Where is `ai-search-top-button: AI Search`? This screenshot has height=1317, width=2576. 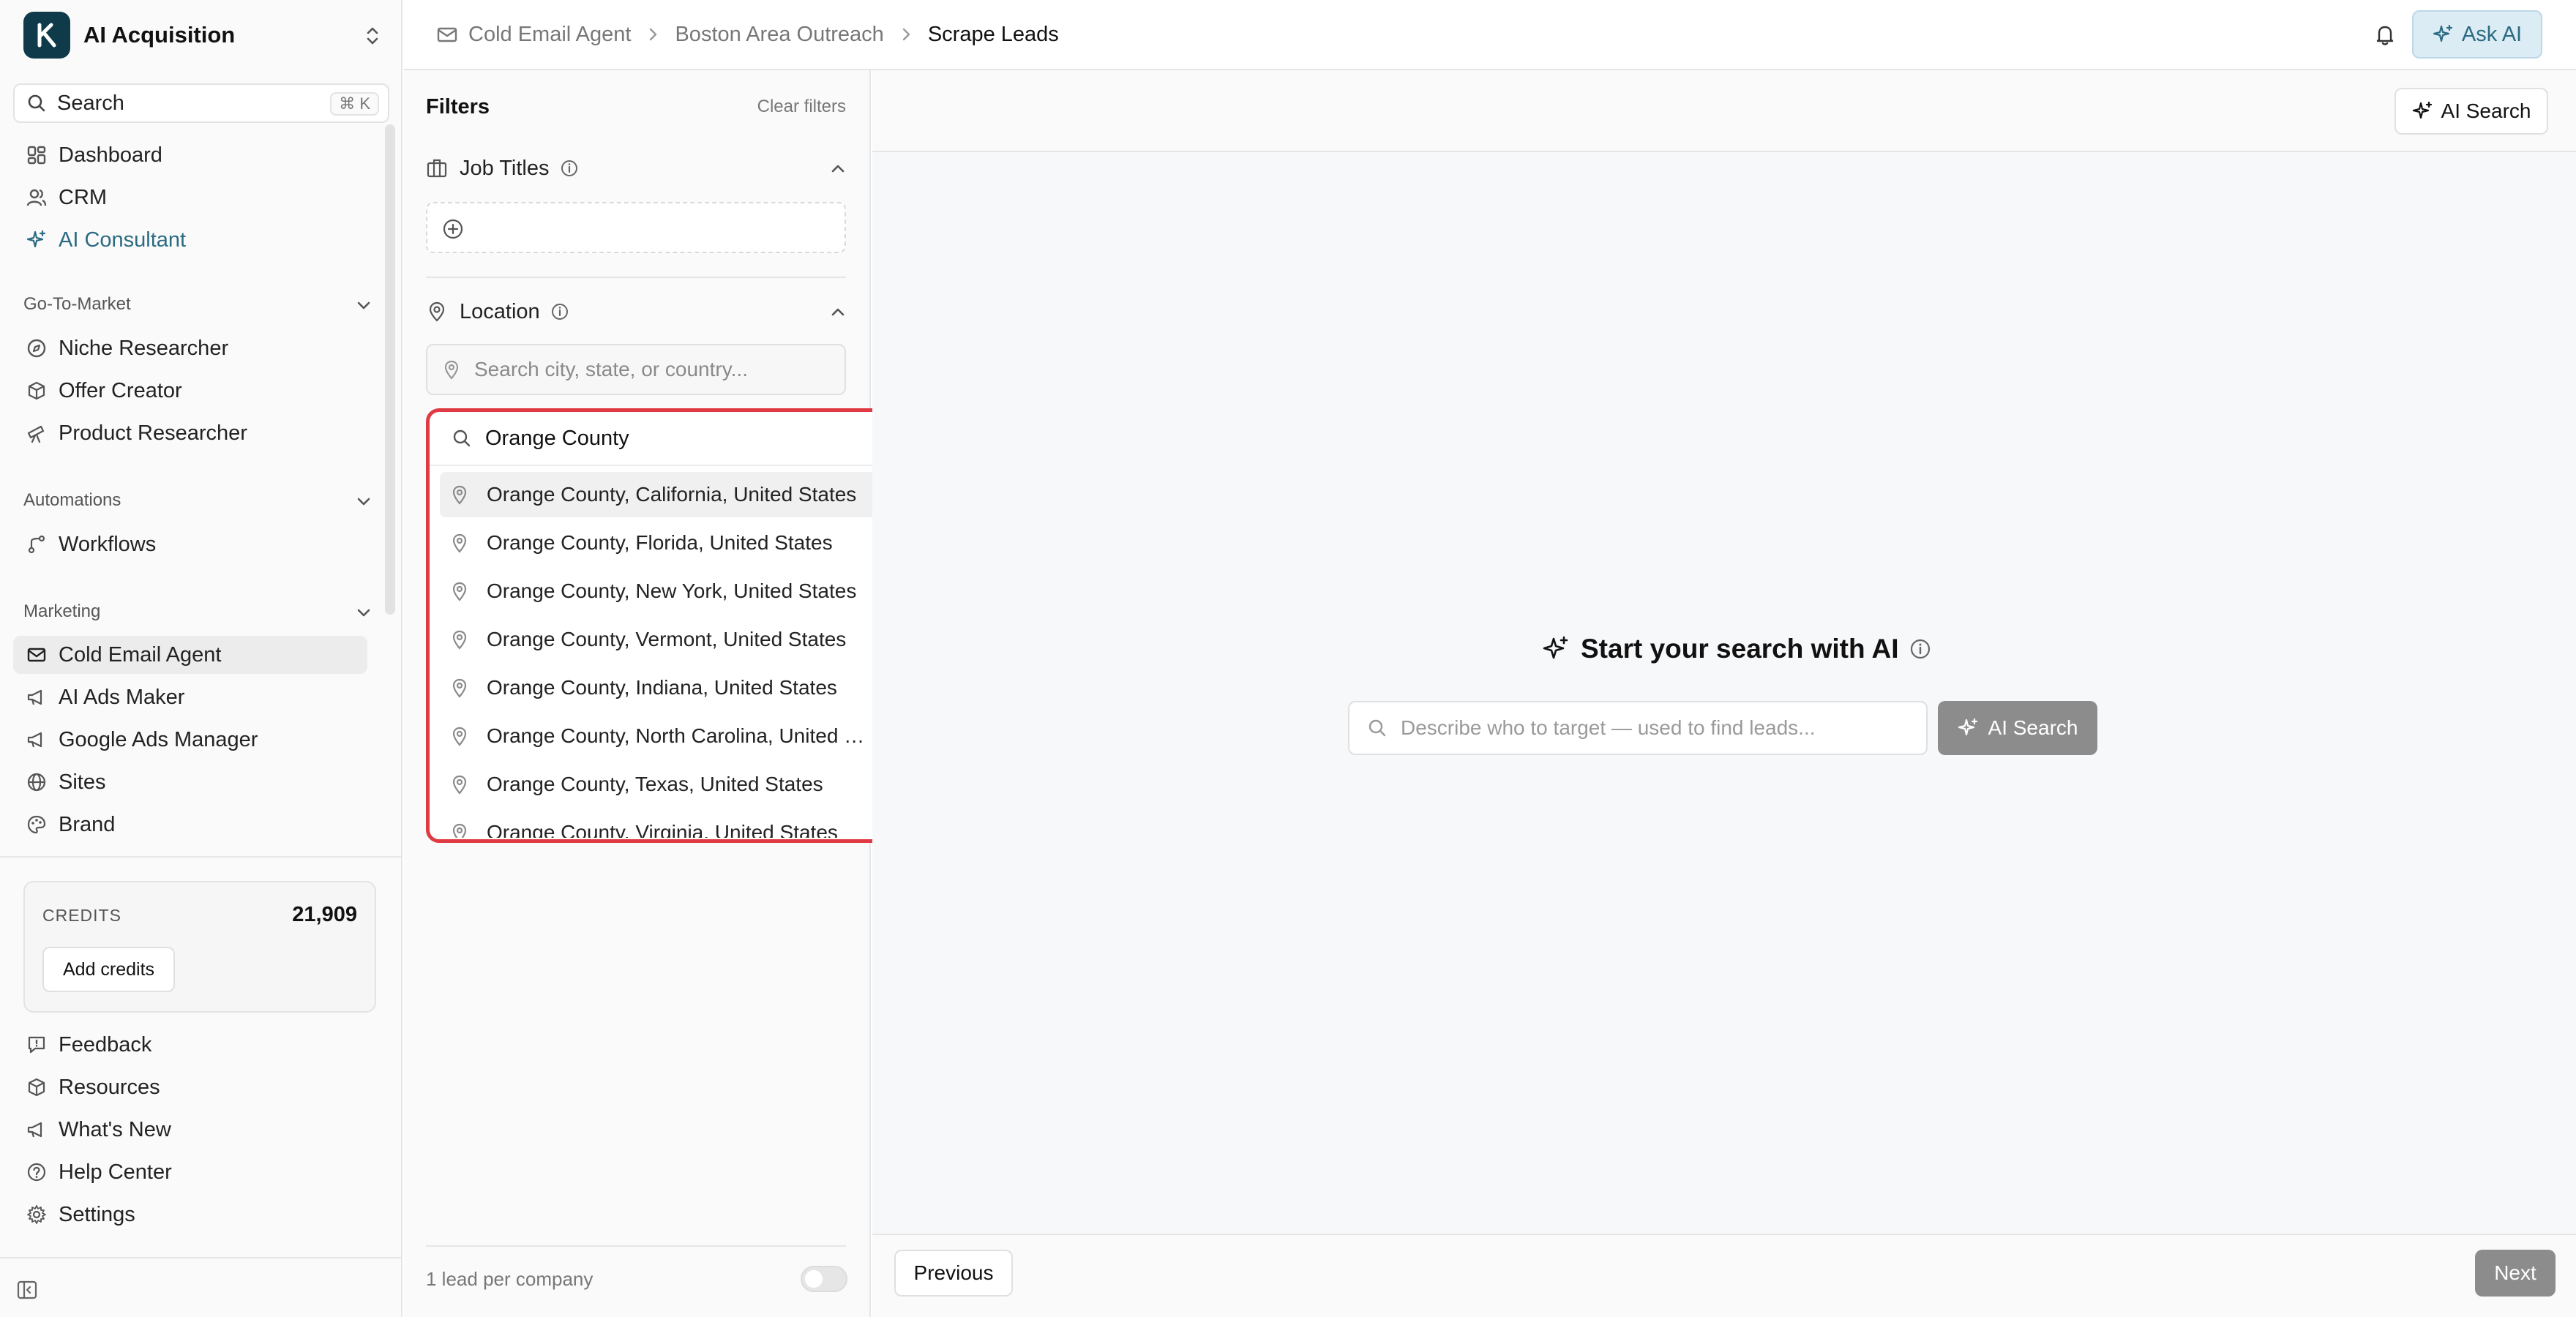 ai-search-top-button: AI Search is located at coordinates (2471, 112).